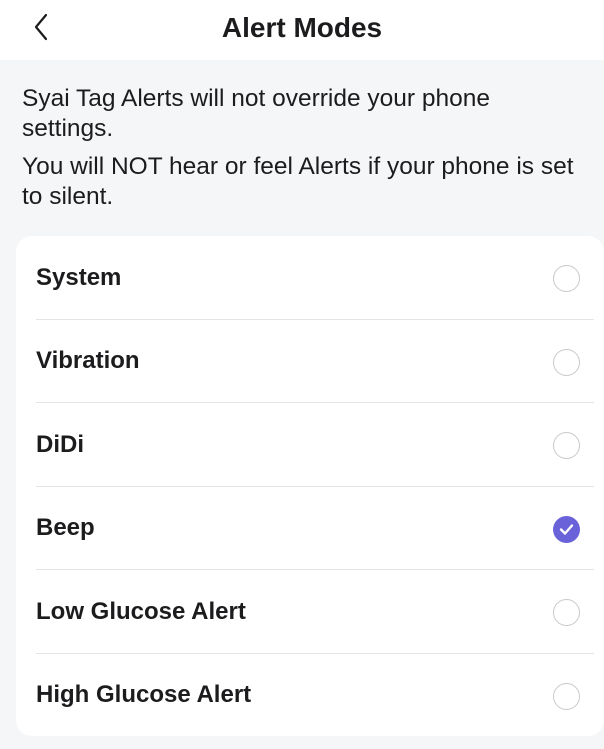  Describe the element at coordinates (144, 695) in the screenshot. I see `option-label: High Glucose Alert` at that location.